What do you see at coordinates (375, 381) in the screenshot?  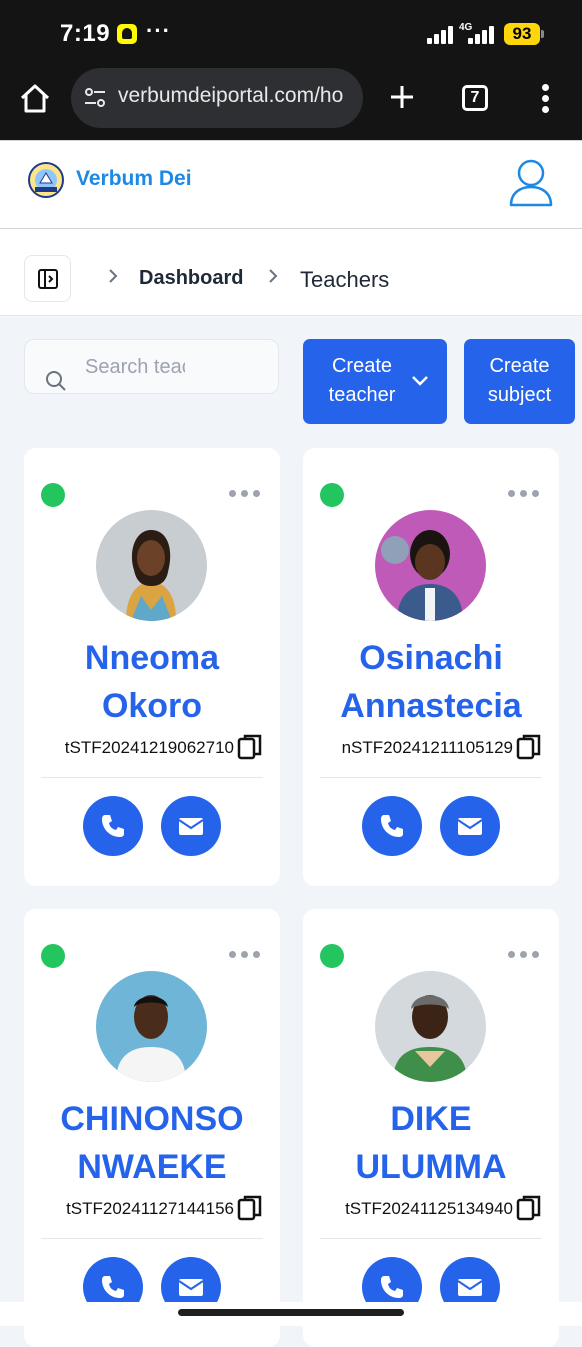 I see `create-teacher-button: Create teacher` at bounding box center [375, 381].